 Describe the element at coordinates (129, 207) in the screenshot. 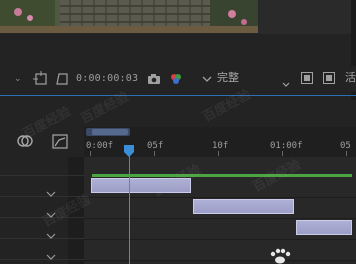

I see `playhead-line` at that location.